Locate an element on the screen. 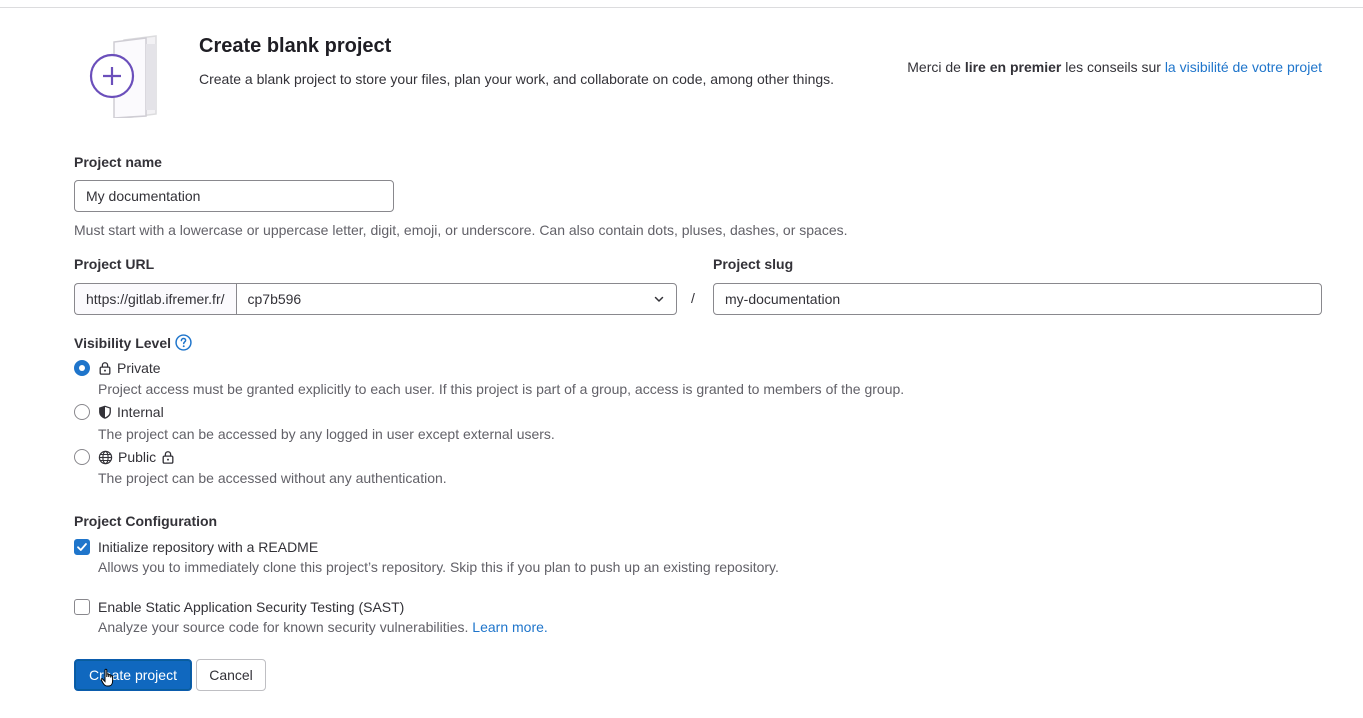  private-option-label-row: Private is located at coordinates (129, 368).